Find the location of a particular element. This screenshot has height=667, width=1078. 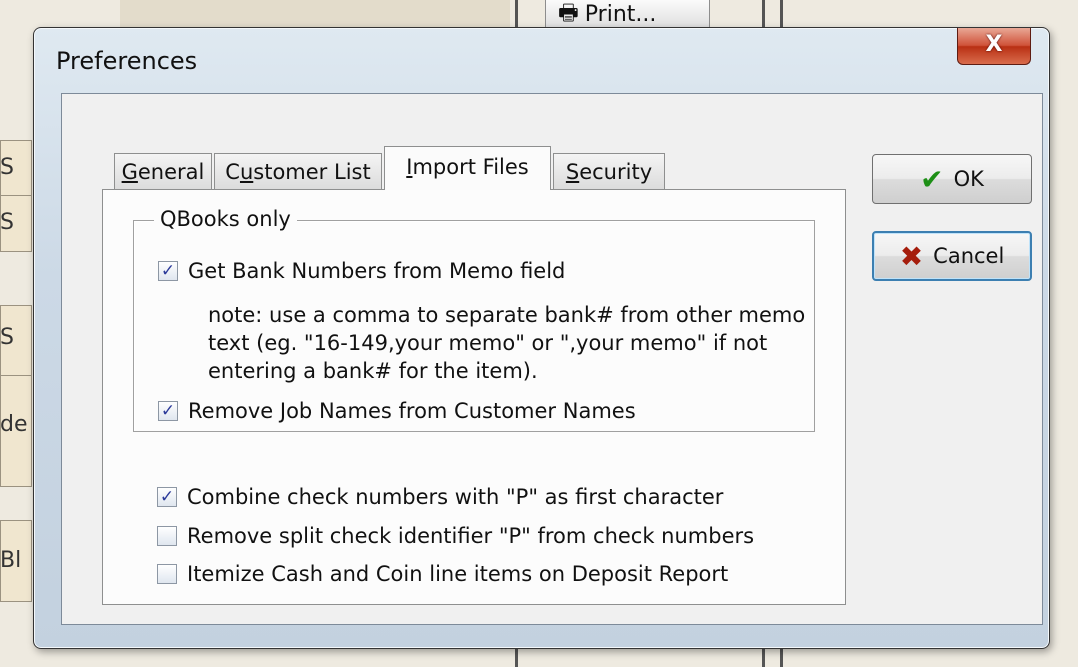

tab-customer-list: Customer List is located at coordinates (298, 171).